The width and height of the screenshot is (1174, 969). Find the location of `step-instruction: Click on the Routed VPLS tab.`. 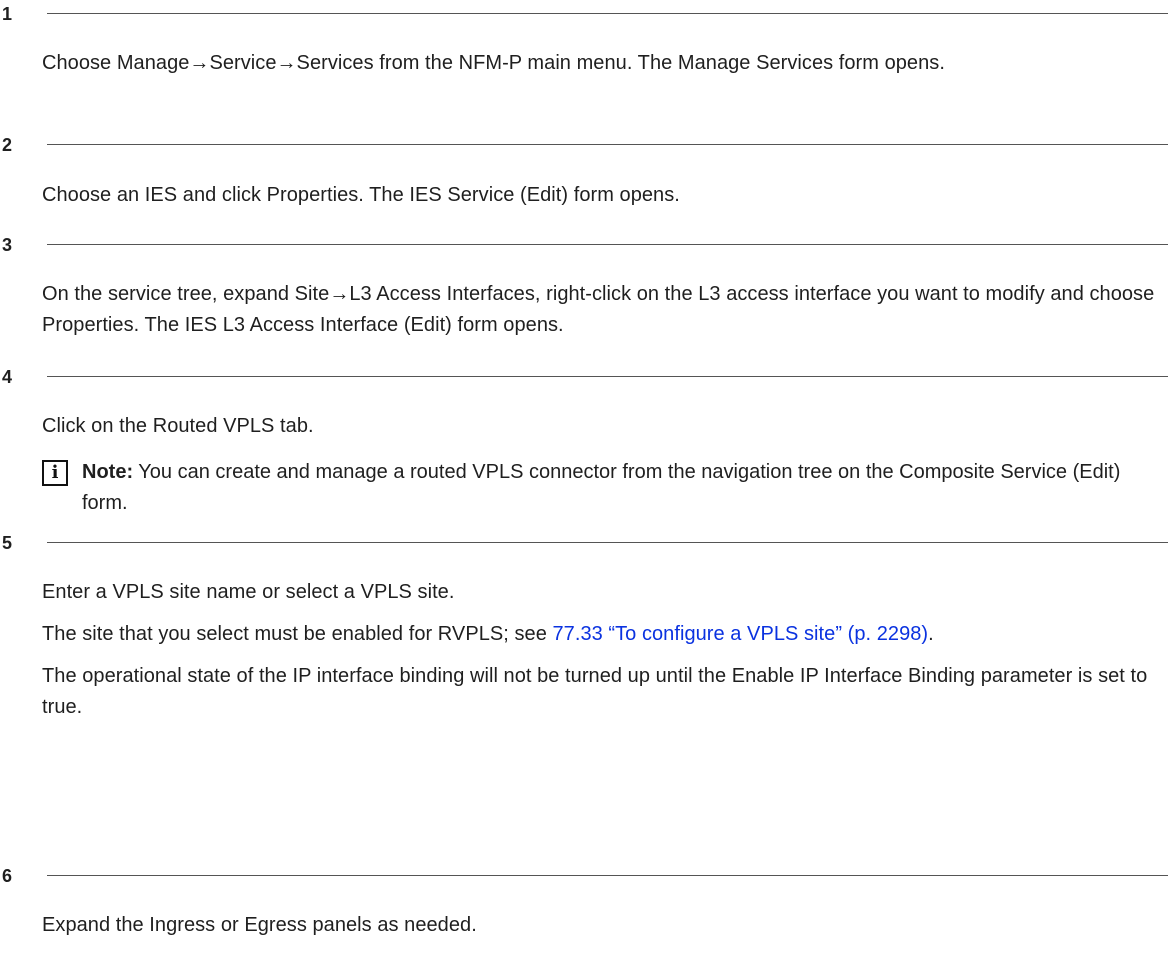

step-instruction: Click on the Routed VPLS tab. is located at coordinates (178, 426).